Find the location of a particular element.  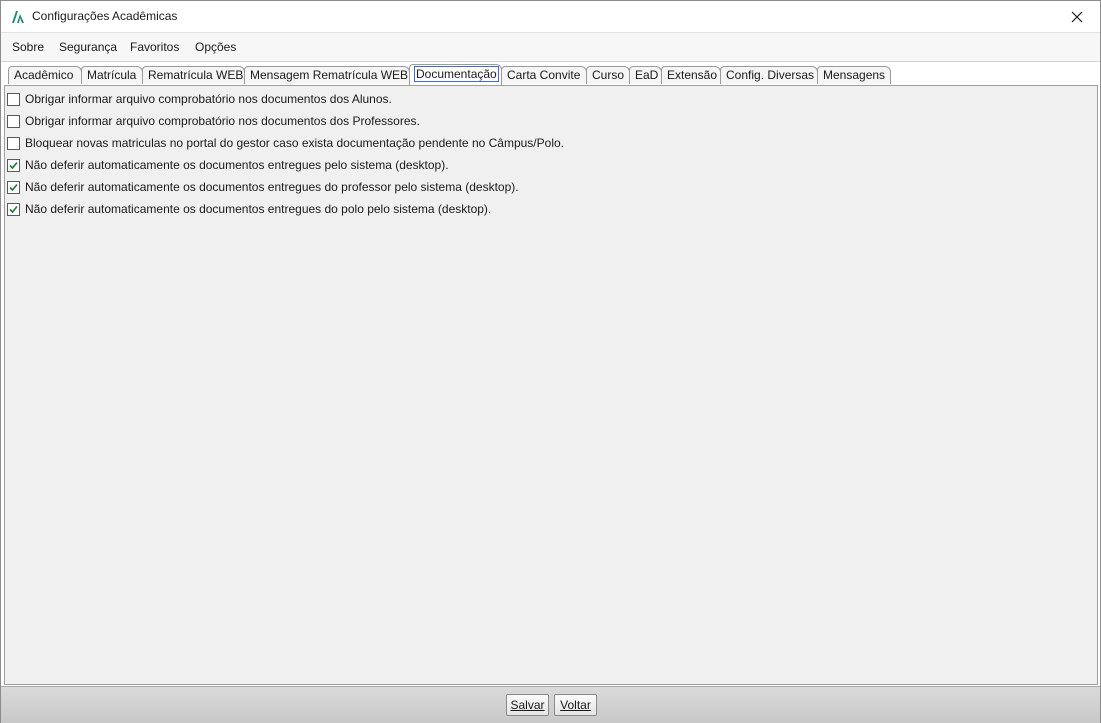

save-label: Salvar is located at coordinates (527, 705).